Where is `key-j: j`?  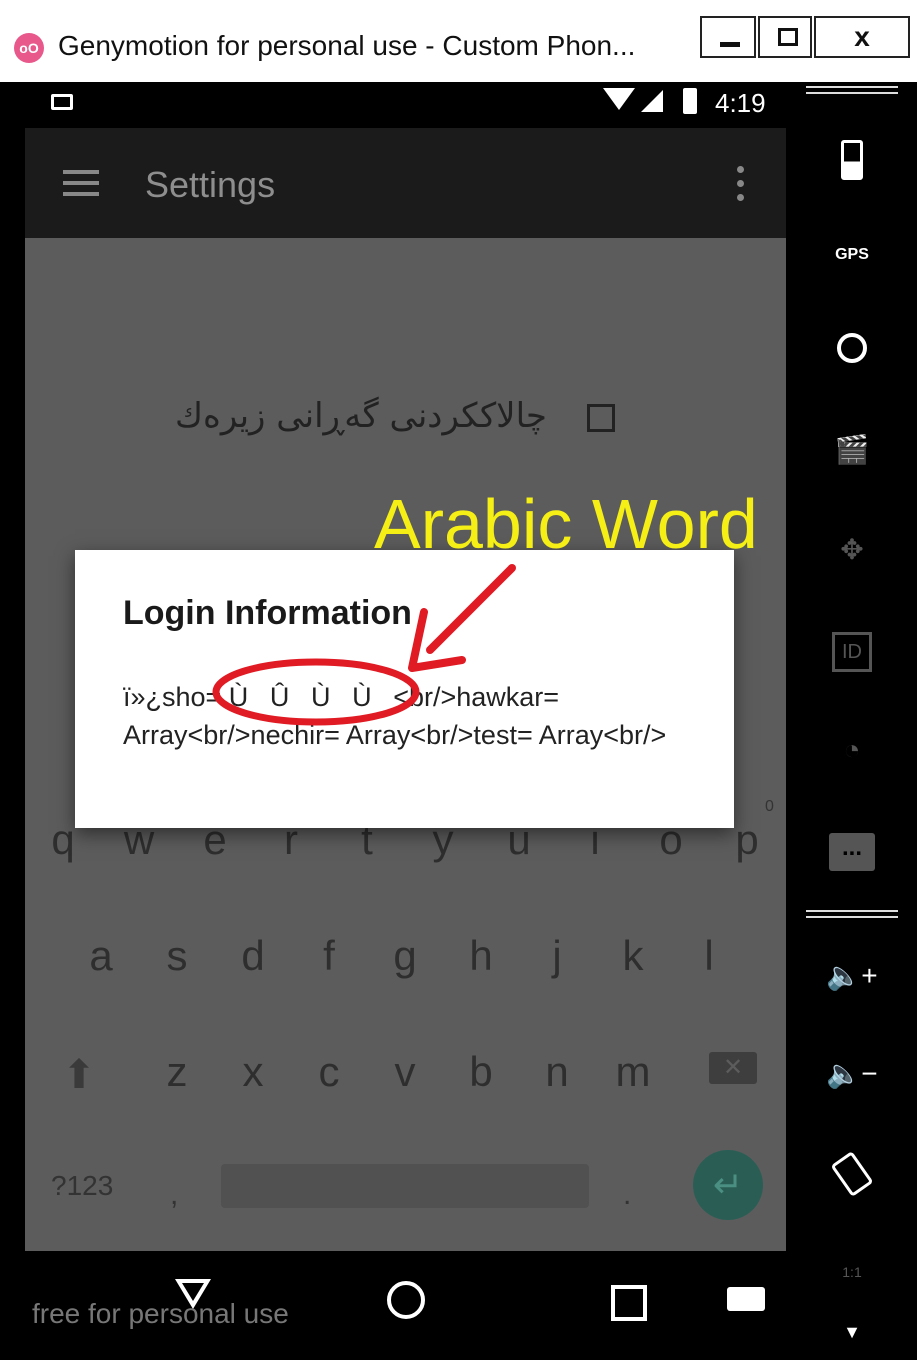
key-j: j is located at coordinates (557, 956).